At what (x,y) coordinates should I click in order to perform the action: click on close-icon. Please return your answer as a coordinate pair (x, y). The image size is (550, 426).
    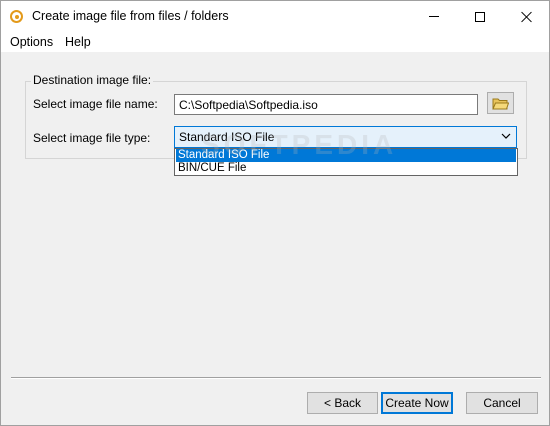
    Looking at the image, I should click on (526, 17).